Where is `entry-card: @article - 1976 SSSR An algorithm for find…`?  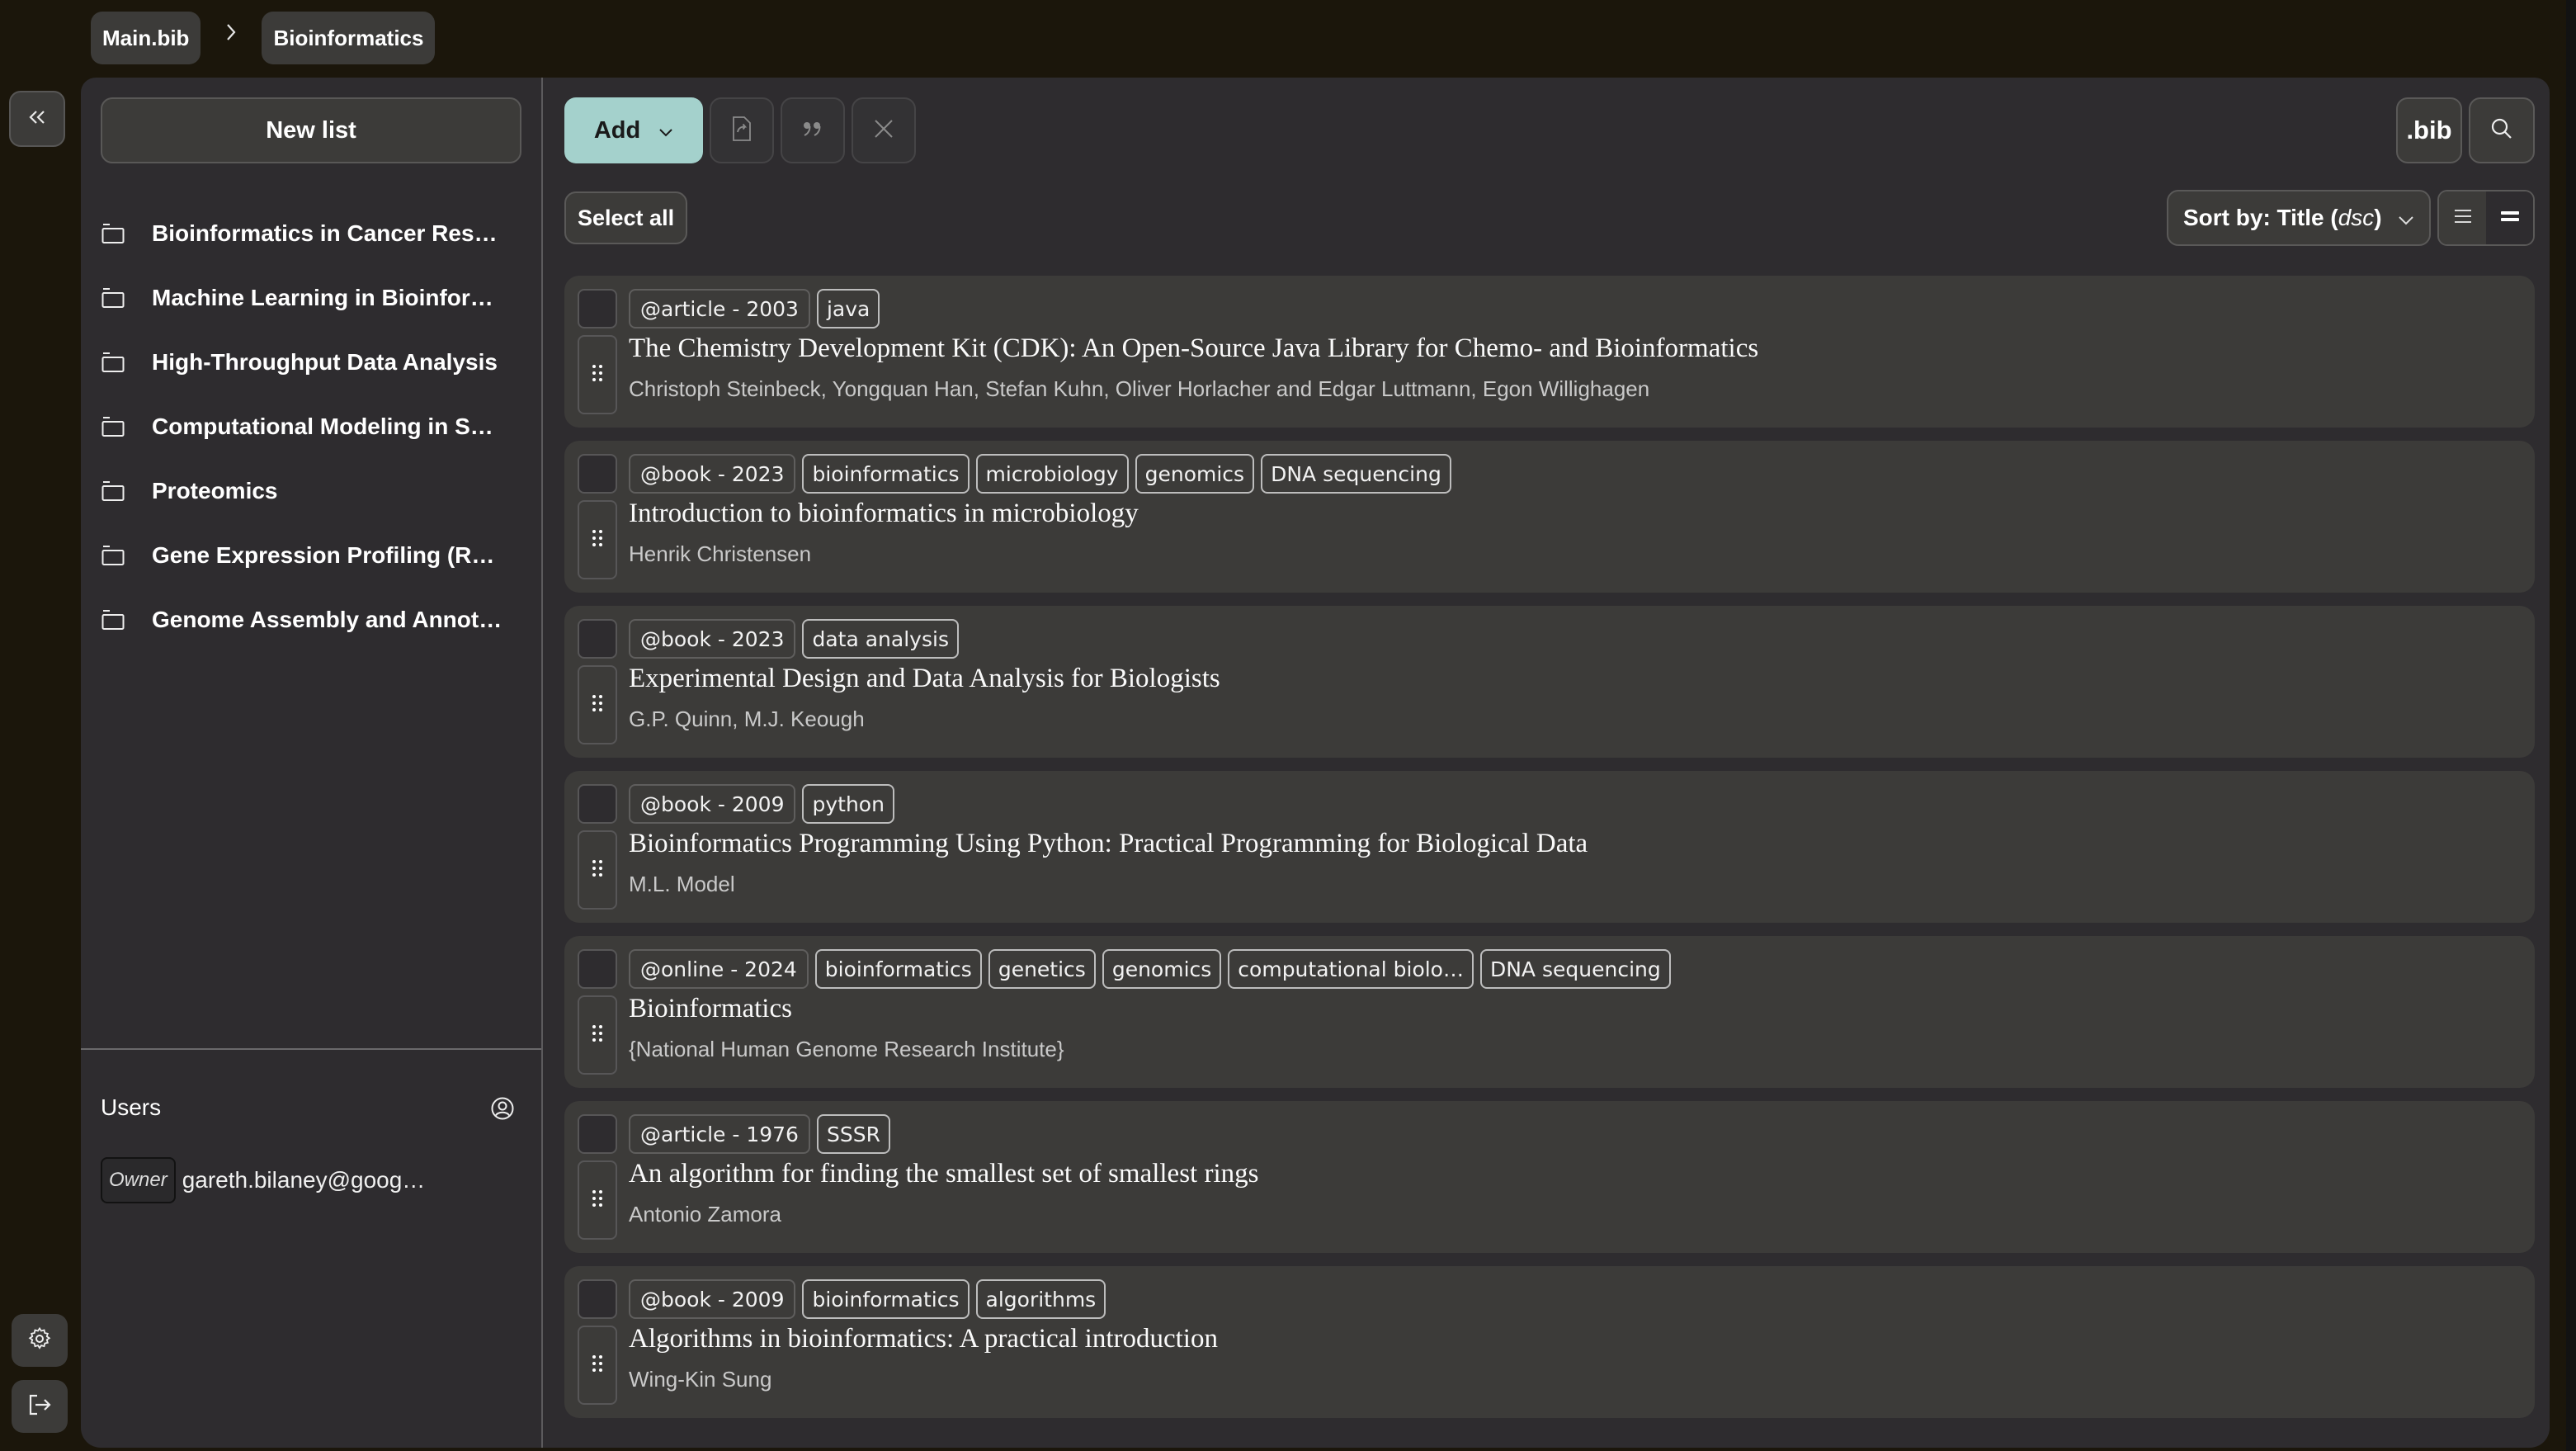 entry-card: @article - 1976 SSSR An algorithm for find… is located at coordinates (1549, 1177).